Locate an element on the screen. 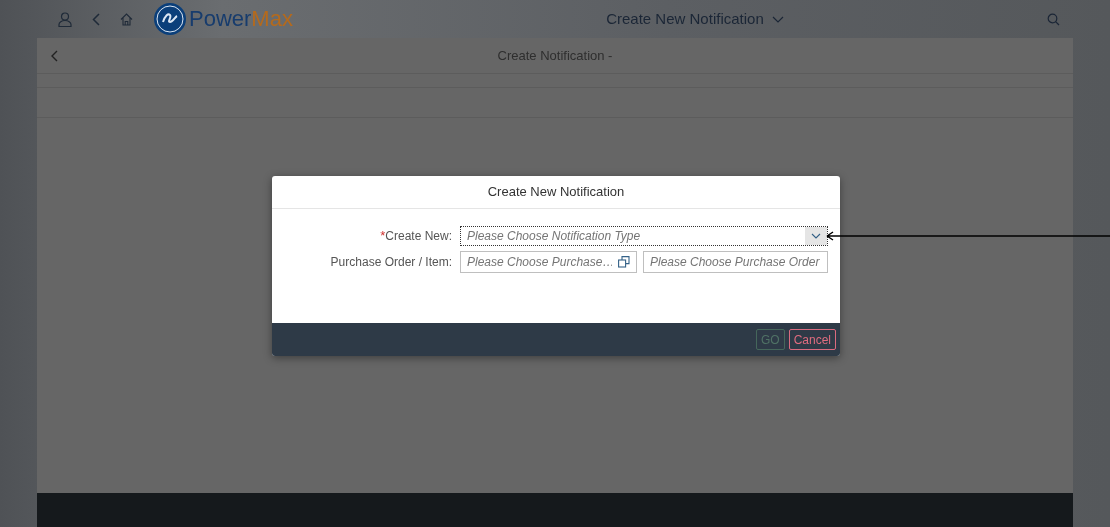  field-label: Create New: is located at coordinates (418, 236).